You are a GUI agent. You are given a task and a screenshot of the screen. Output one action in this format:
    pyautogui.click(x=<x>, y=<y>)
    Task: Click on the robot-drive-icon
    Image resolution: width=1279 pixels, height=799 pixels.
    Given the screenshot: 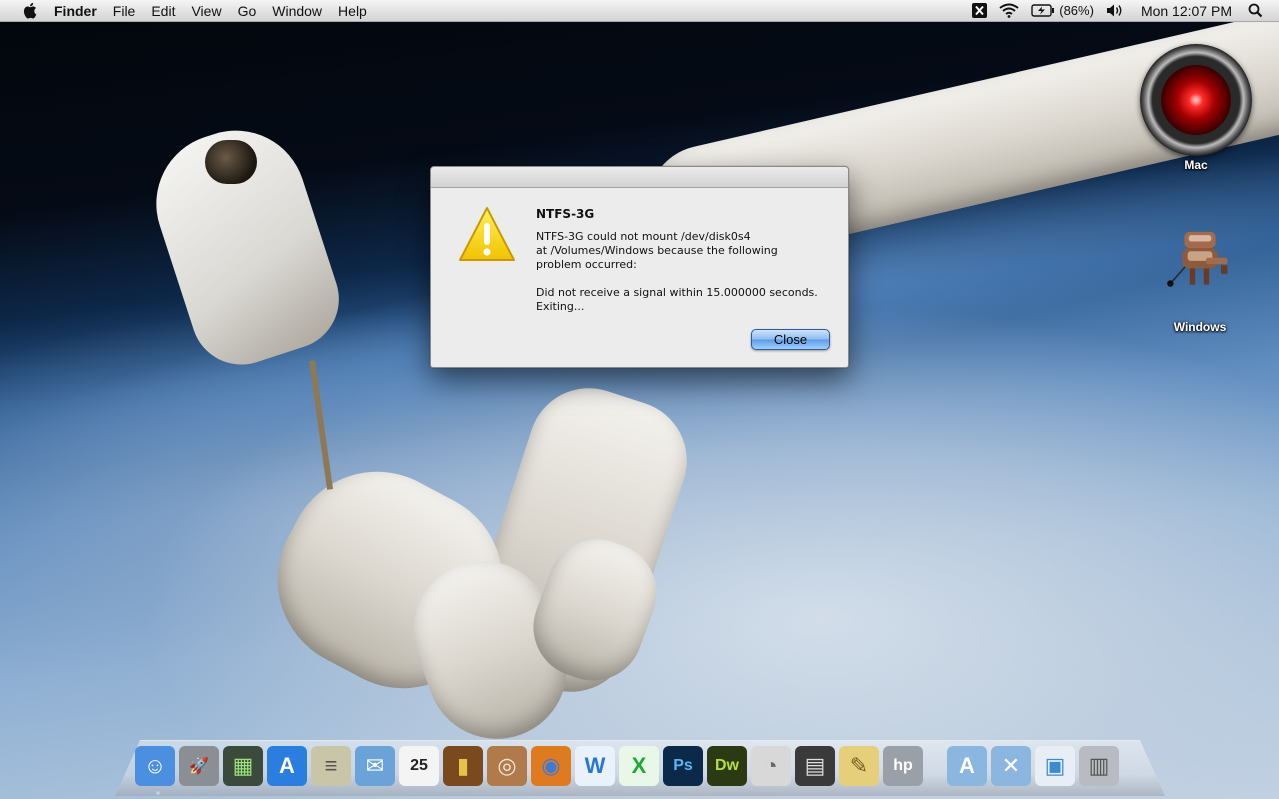 What is the action you would take?
    pyautogui.click(x=1197, y=259)
    